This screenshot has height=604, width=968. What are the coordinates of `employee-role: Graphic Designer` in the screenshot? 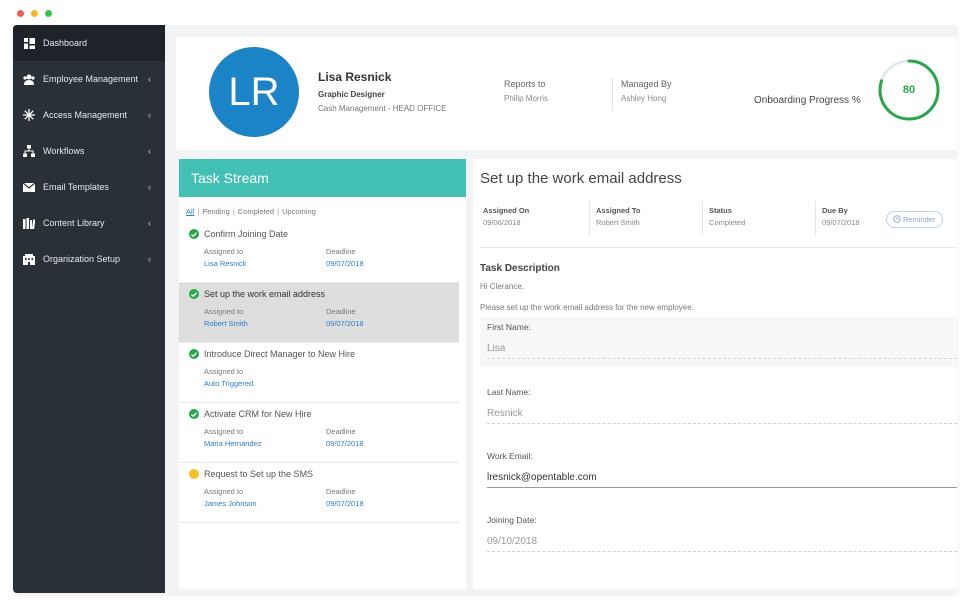 It's located at (351, 94).